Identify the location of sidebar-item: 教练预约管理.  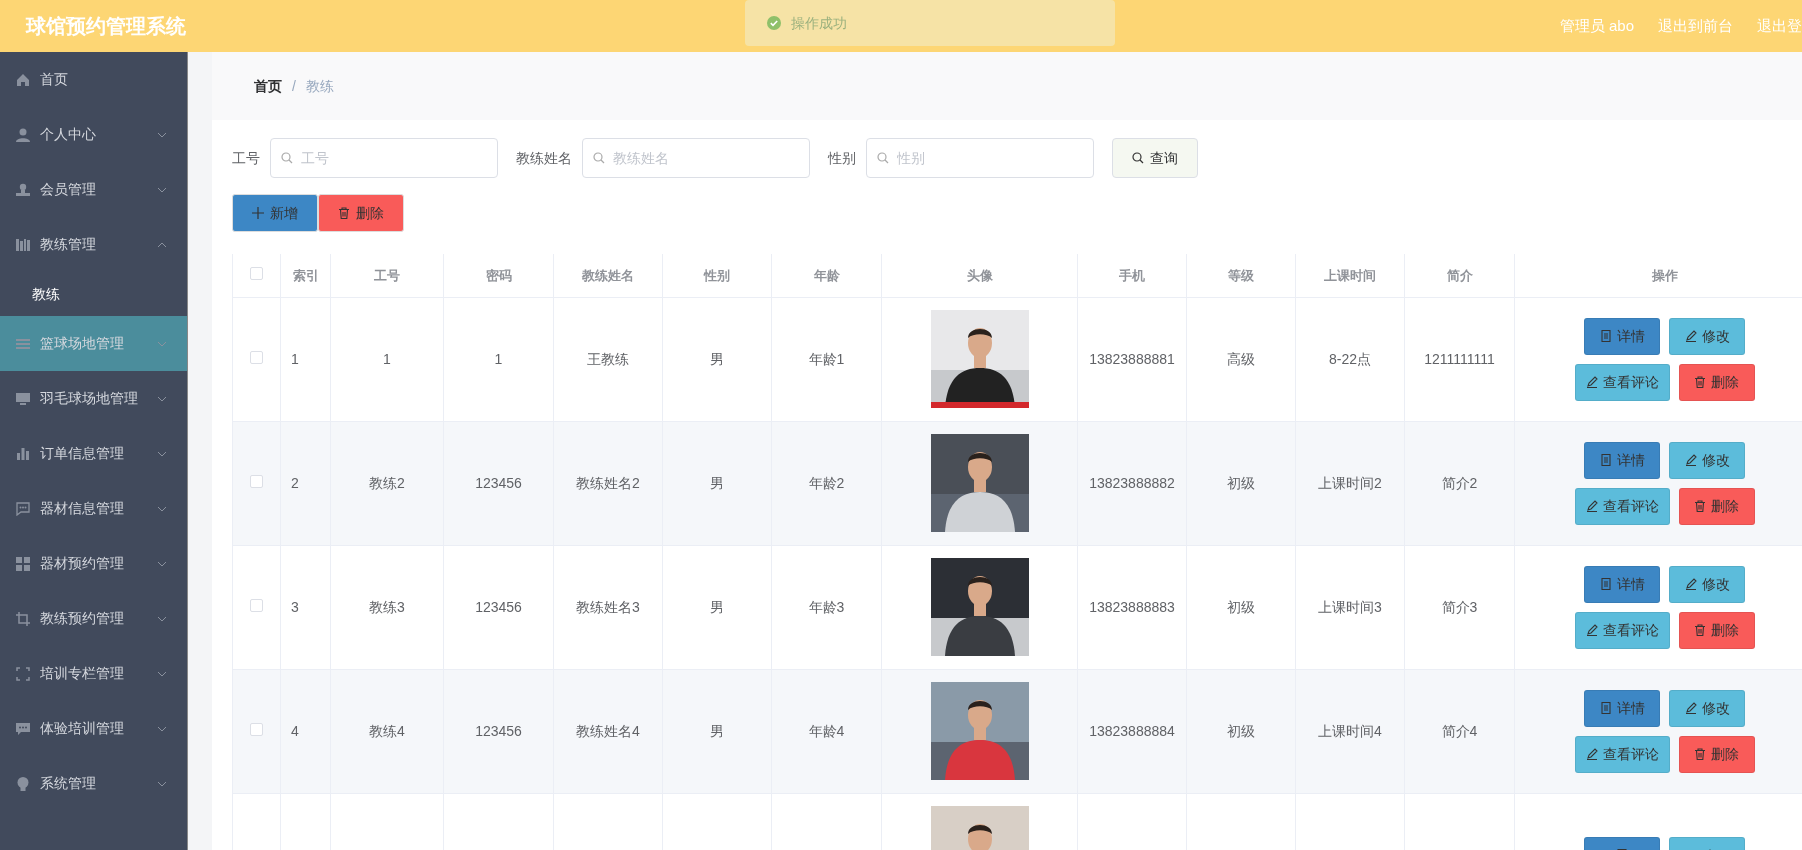
(93, 618).